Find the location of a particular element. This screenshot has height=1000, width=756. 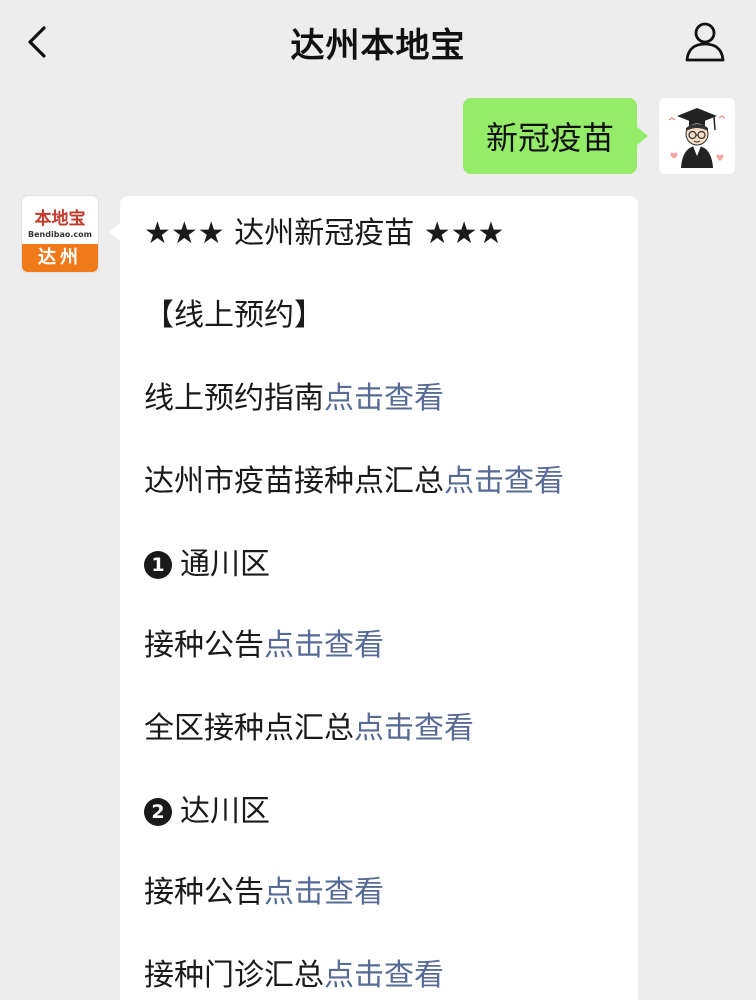

list-item: 全区接种点汇总点击查看 is located at coordinates (309, 729).